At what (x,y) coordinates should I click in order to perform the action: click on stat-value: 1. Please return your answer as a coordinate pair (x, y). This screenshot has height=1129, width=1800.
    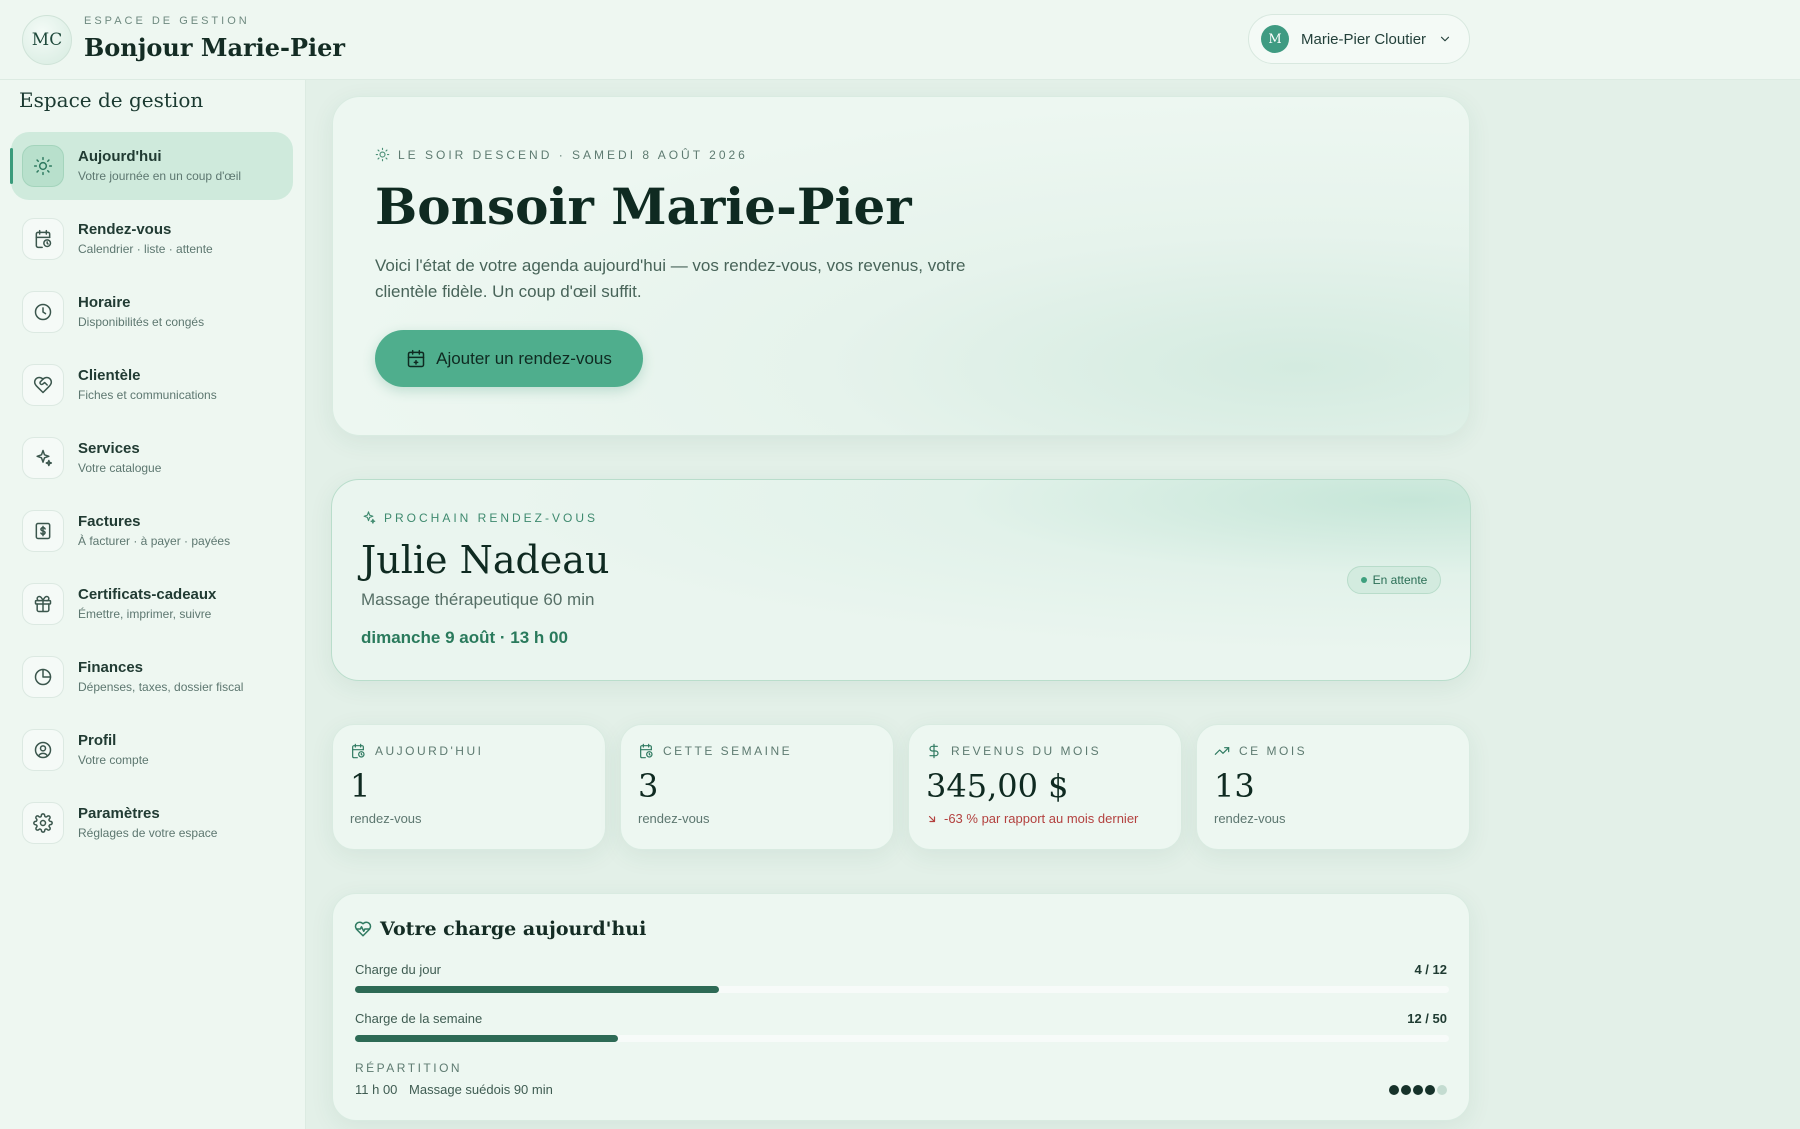
    Looking at the image, I should click on (360, 786).